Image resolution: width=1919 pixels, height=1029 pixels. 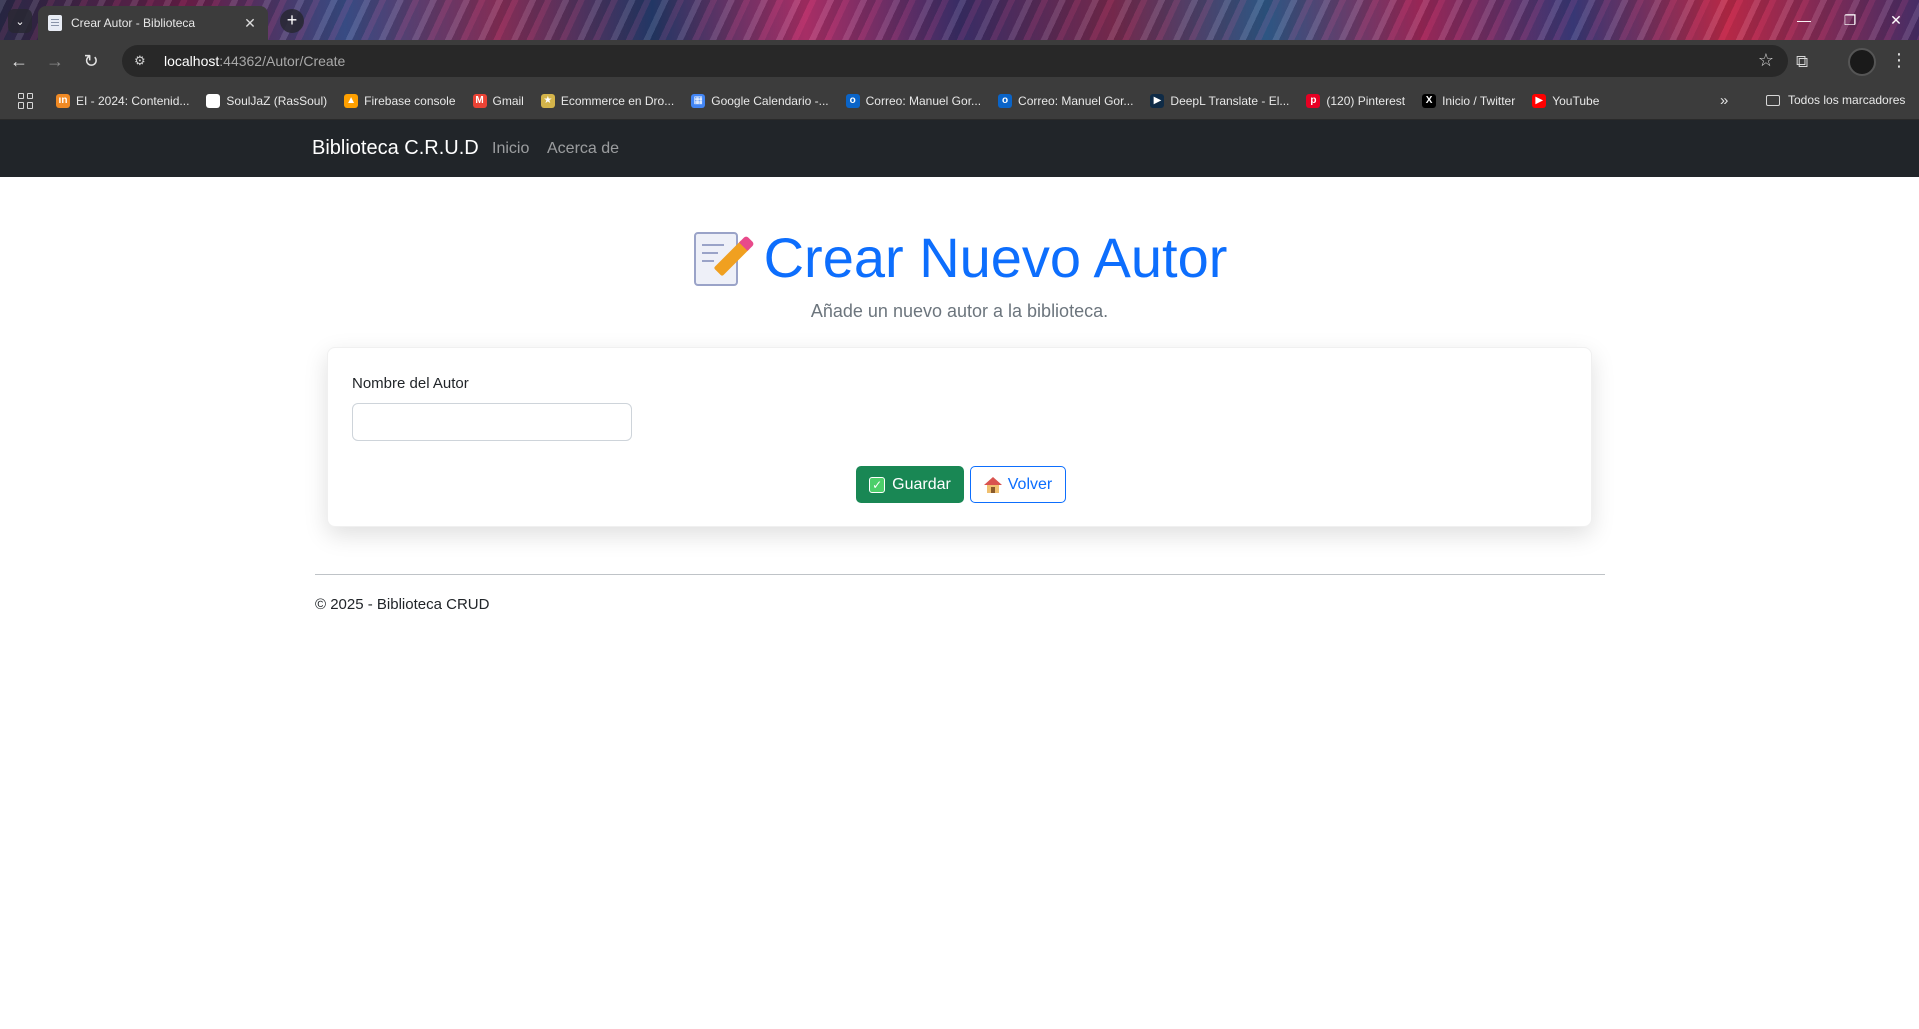 I want to click on all-bookmarks-button: Todos los marcadores, so click(x=1835, y=100).